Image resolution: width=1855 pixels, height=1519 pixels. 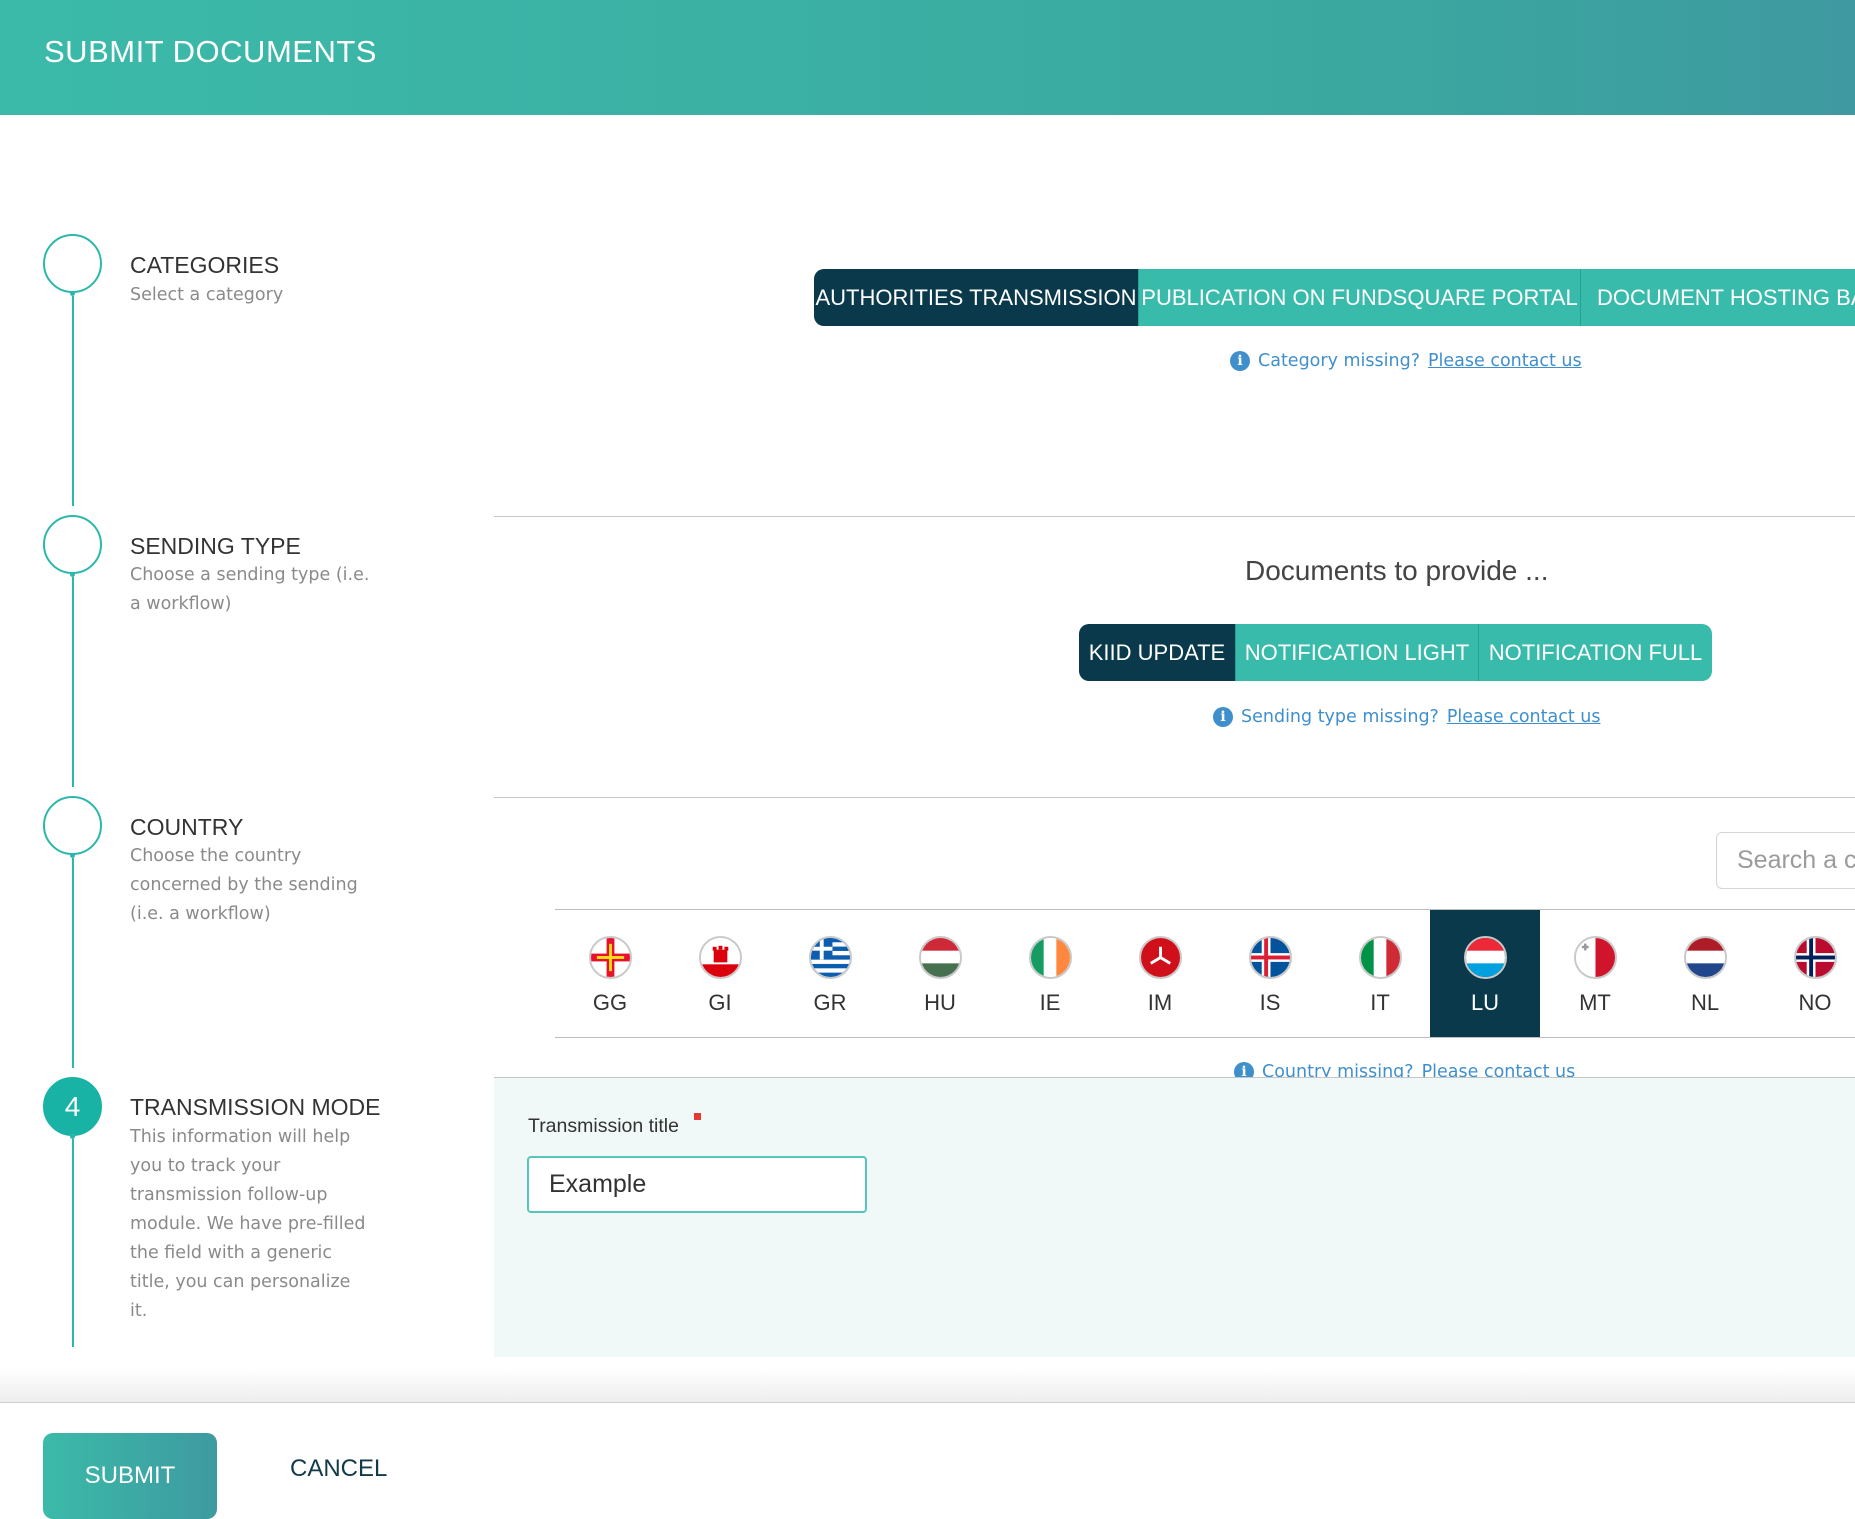 What do you see at coordinates (1157, 652) in the screenshot?
I see `kiid-update-button: KIID UPDATE` at bounding box center [1157, 652].